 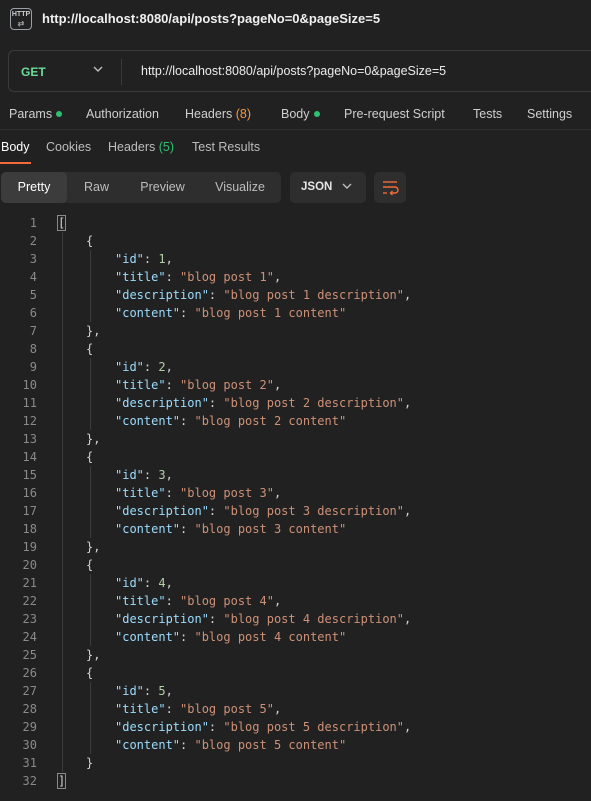 What do you see at coordinates (162, 187) in the screenshot?
I see `view-preview-button: Preview` at bounding box center [162, 187].